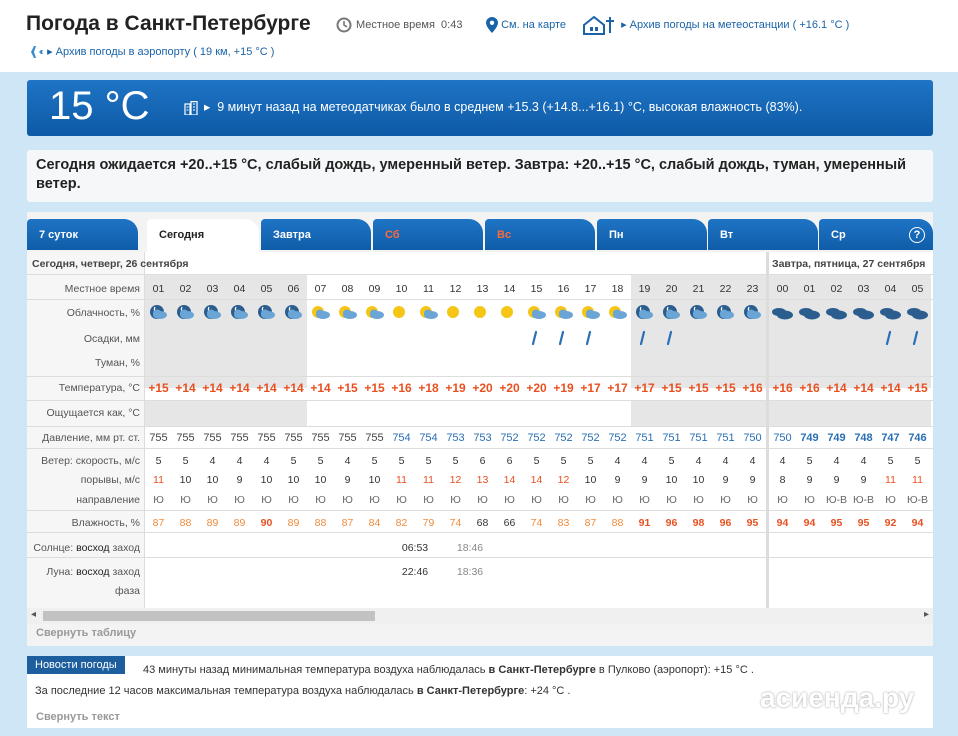 This screenshot has width=958, height=736. What do you see at coordinates (320, 289) in the screenshot?
I see `hour-cell: 07` at bounding box center [320, 289].